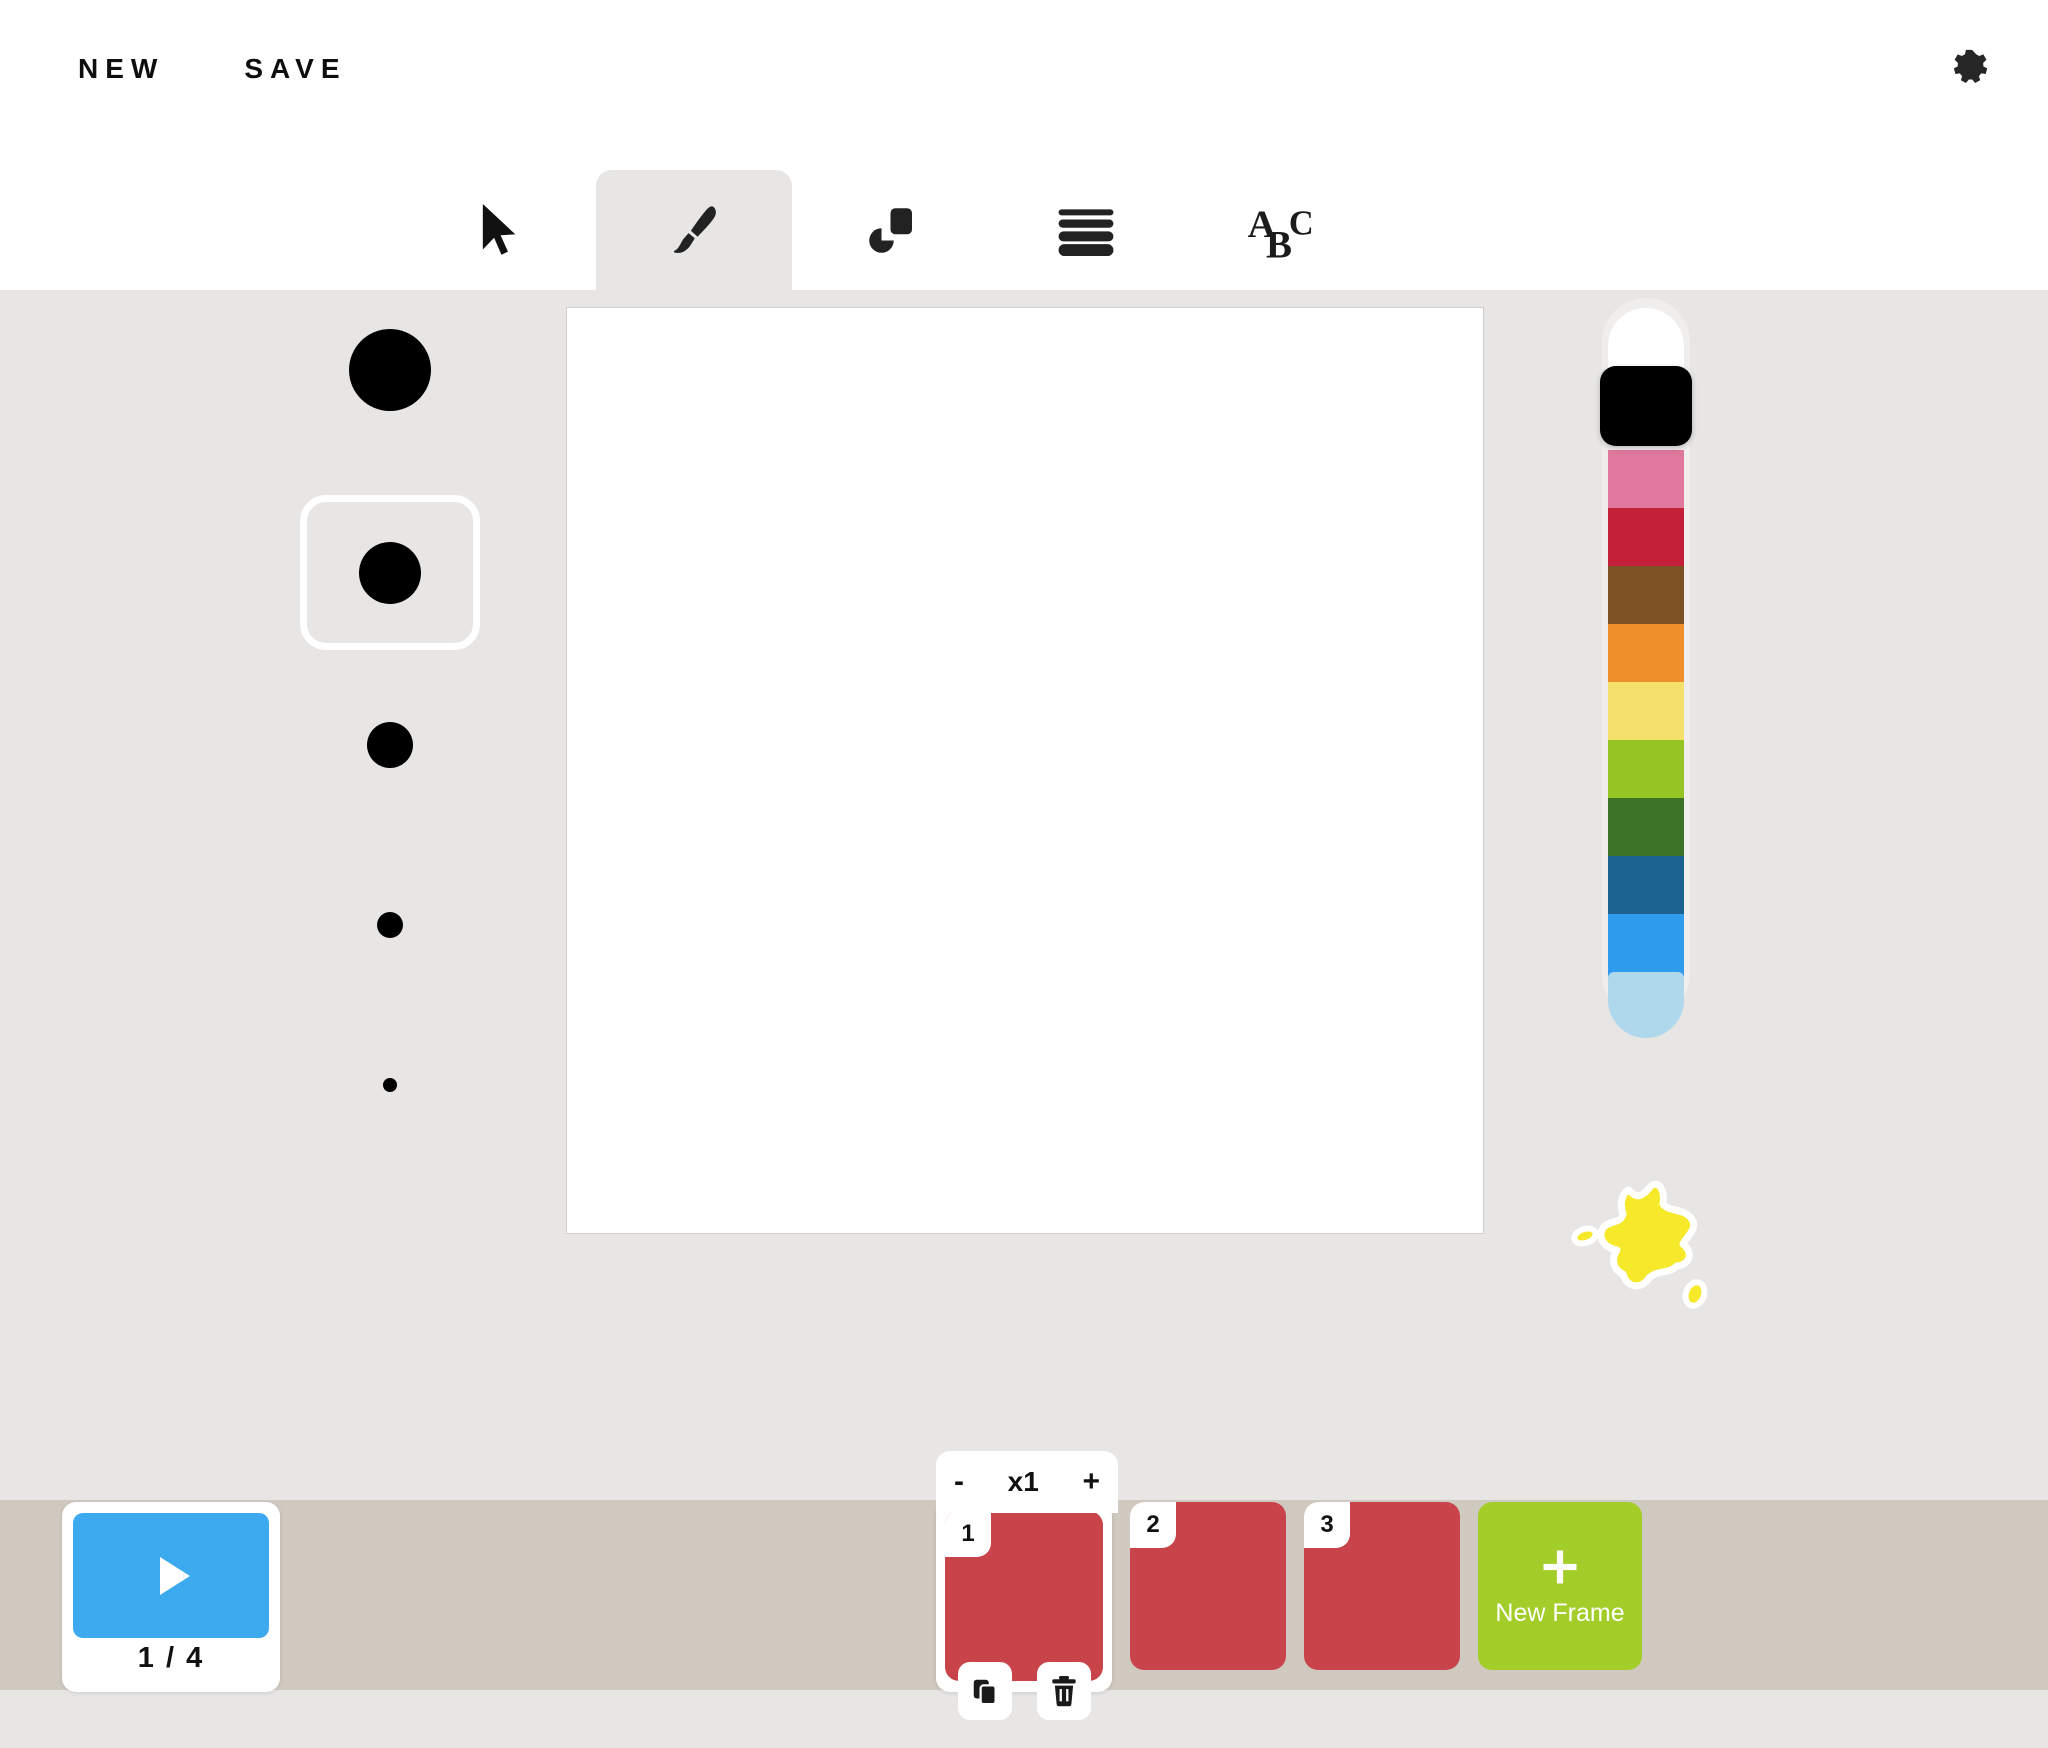  I want to click on color-swatch-black, so click(1646, 406).